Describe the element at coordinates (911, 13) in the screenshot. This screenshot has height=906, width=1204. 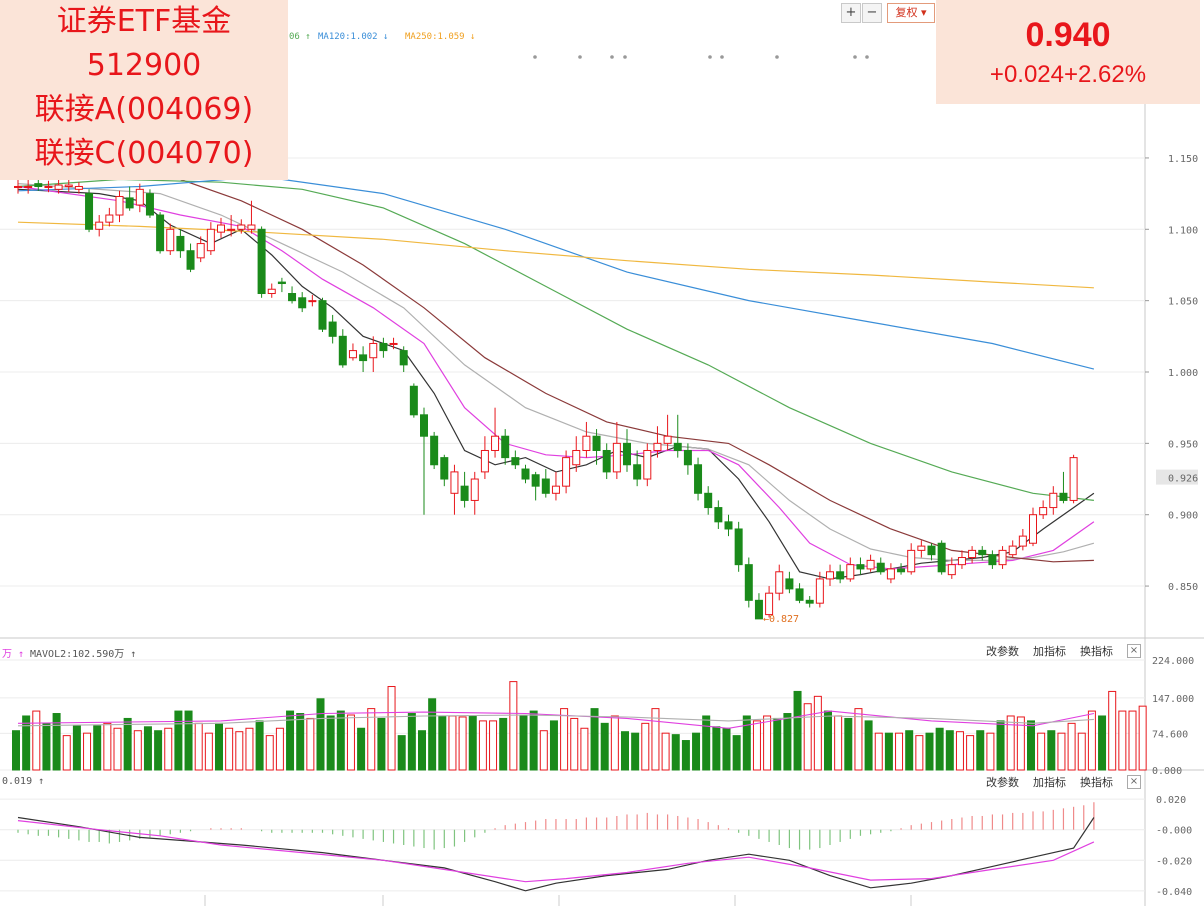
I see `adjust-price-dropdown: 复权 ▾` at that location.